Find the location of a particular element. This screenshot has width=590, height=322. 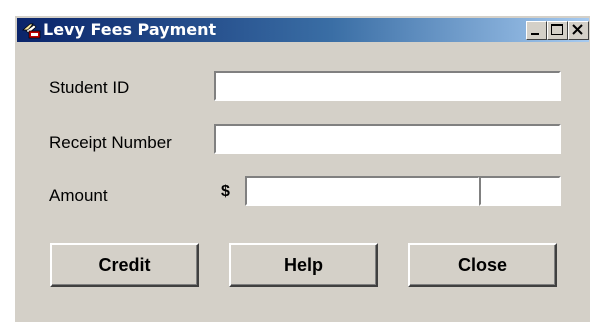

student-id-input is located at coordinates (387, 86).